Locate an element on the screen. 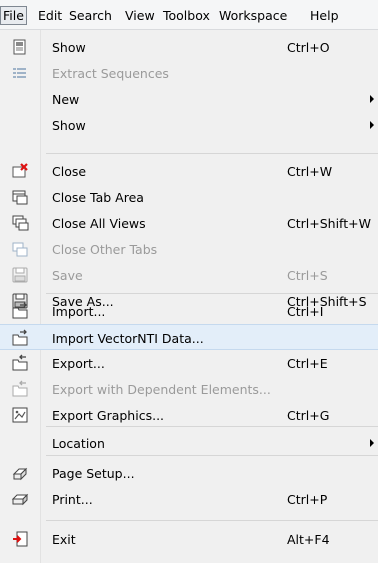  menu-item-label: Save is located at coordinates (67, 275).